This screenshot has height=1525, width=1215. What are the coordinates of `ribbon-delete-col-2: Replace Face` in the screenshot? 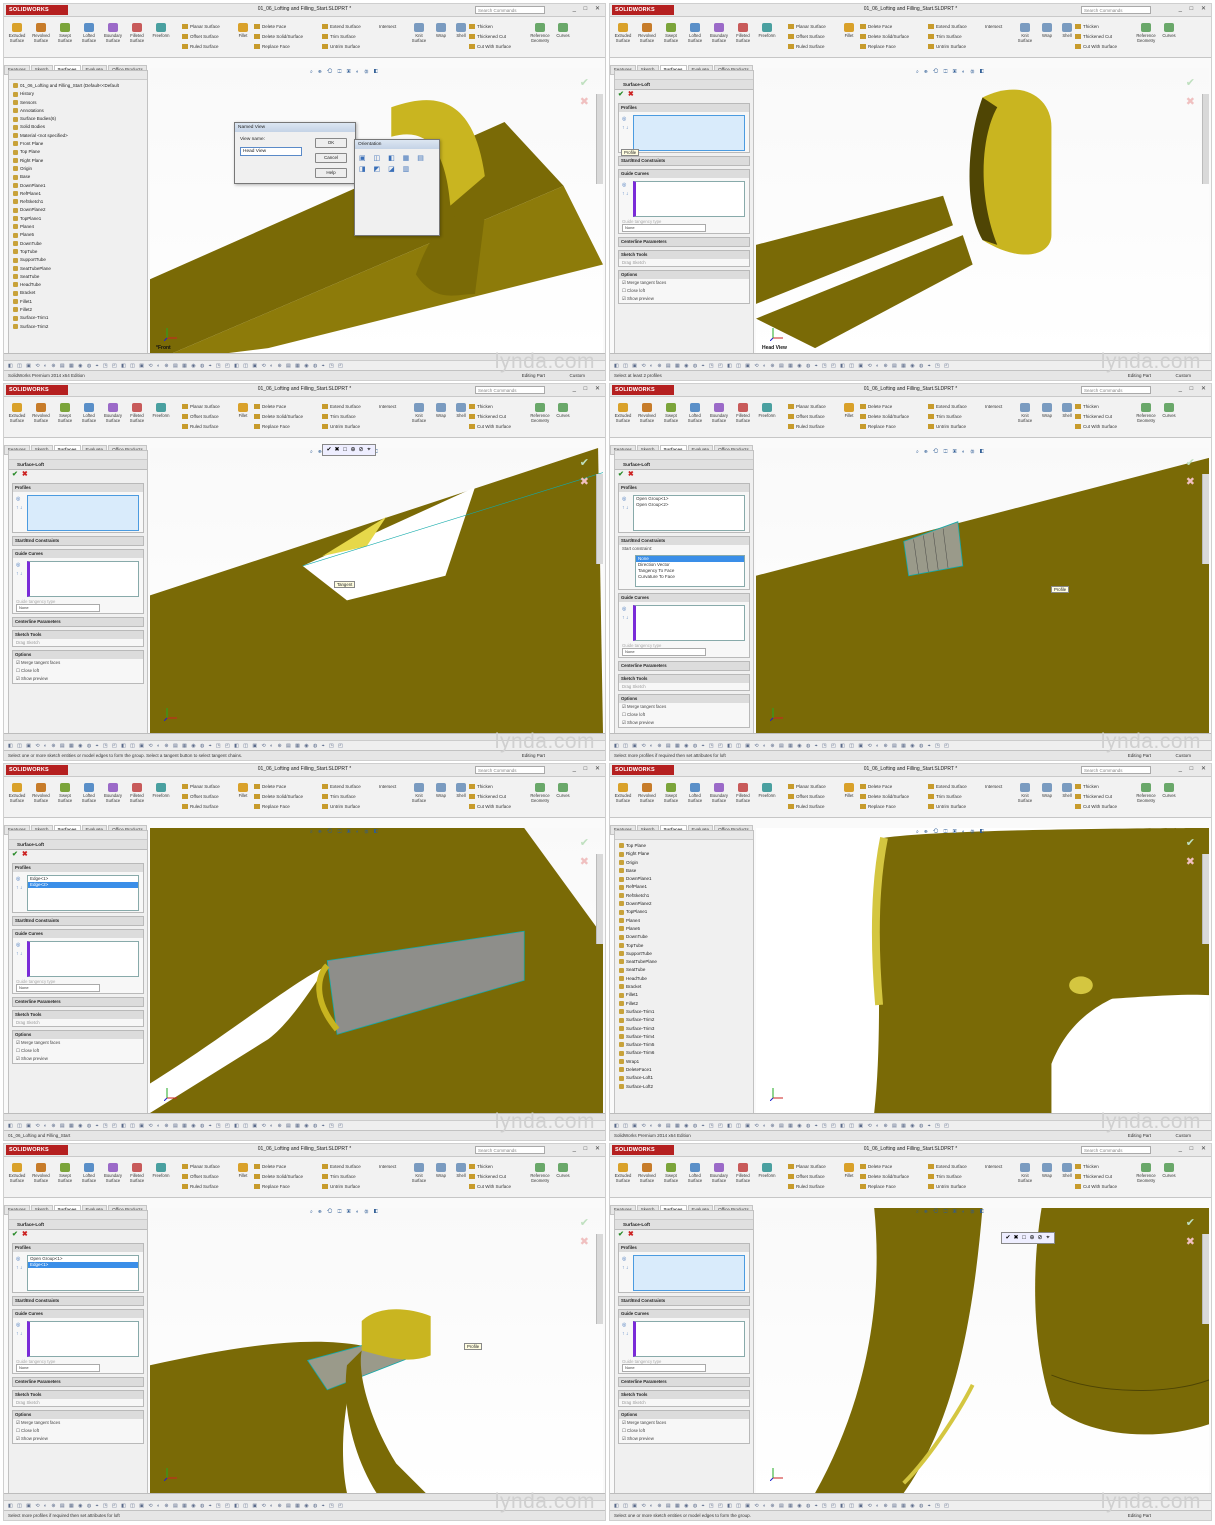 It's located at (878, 47).